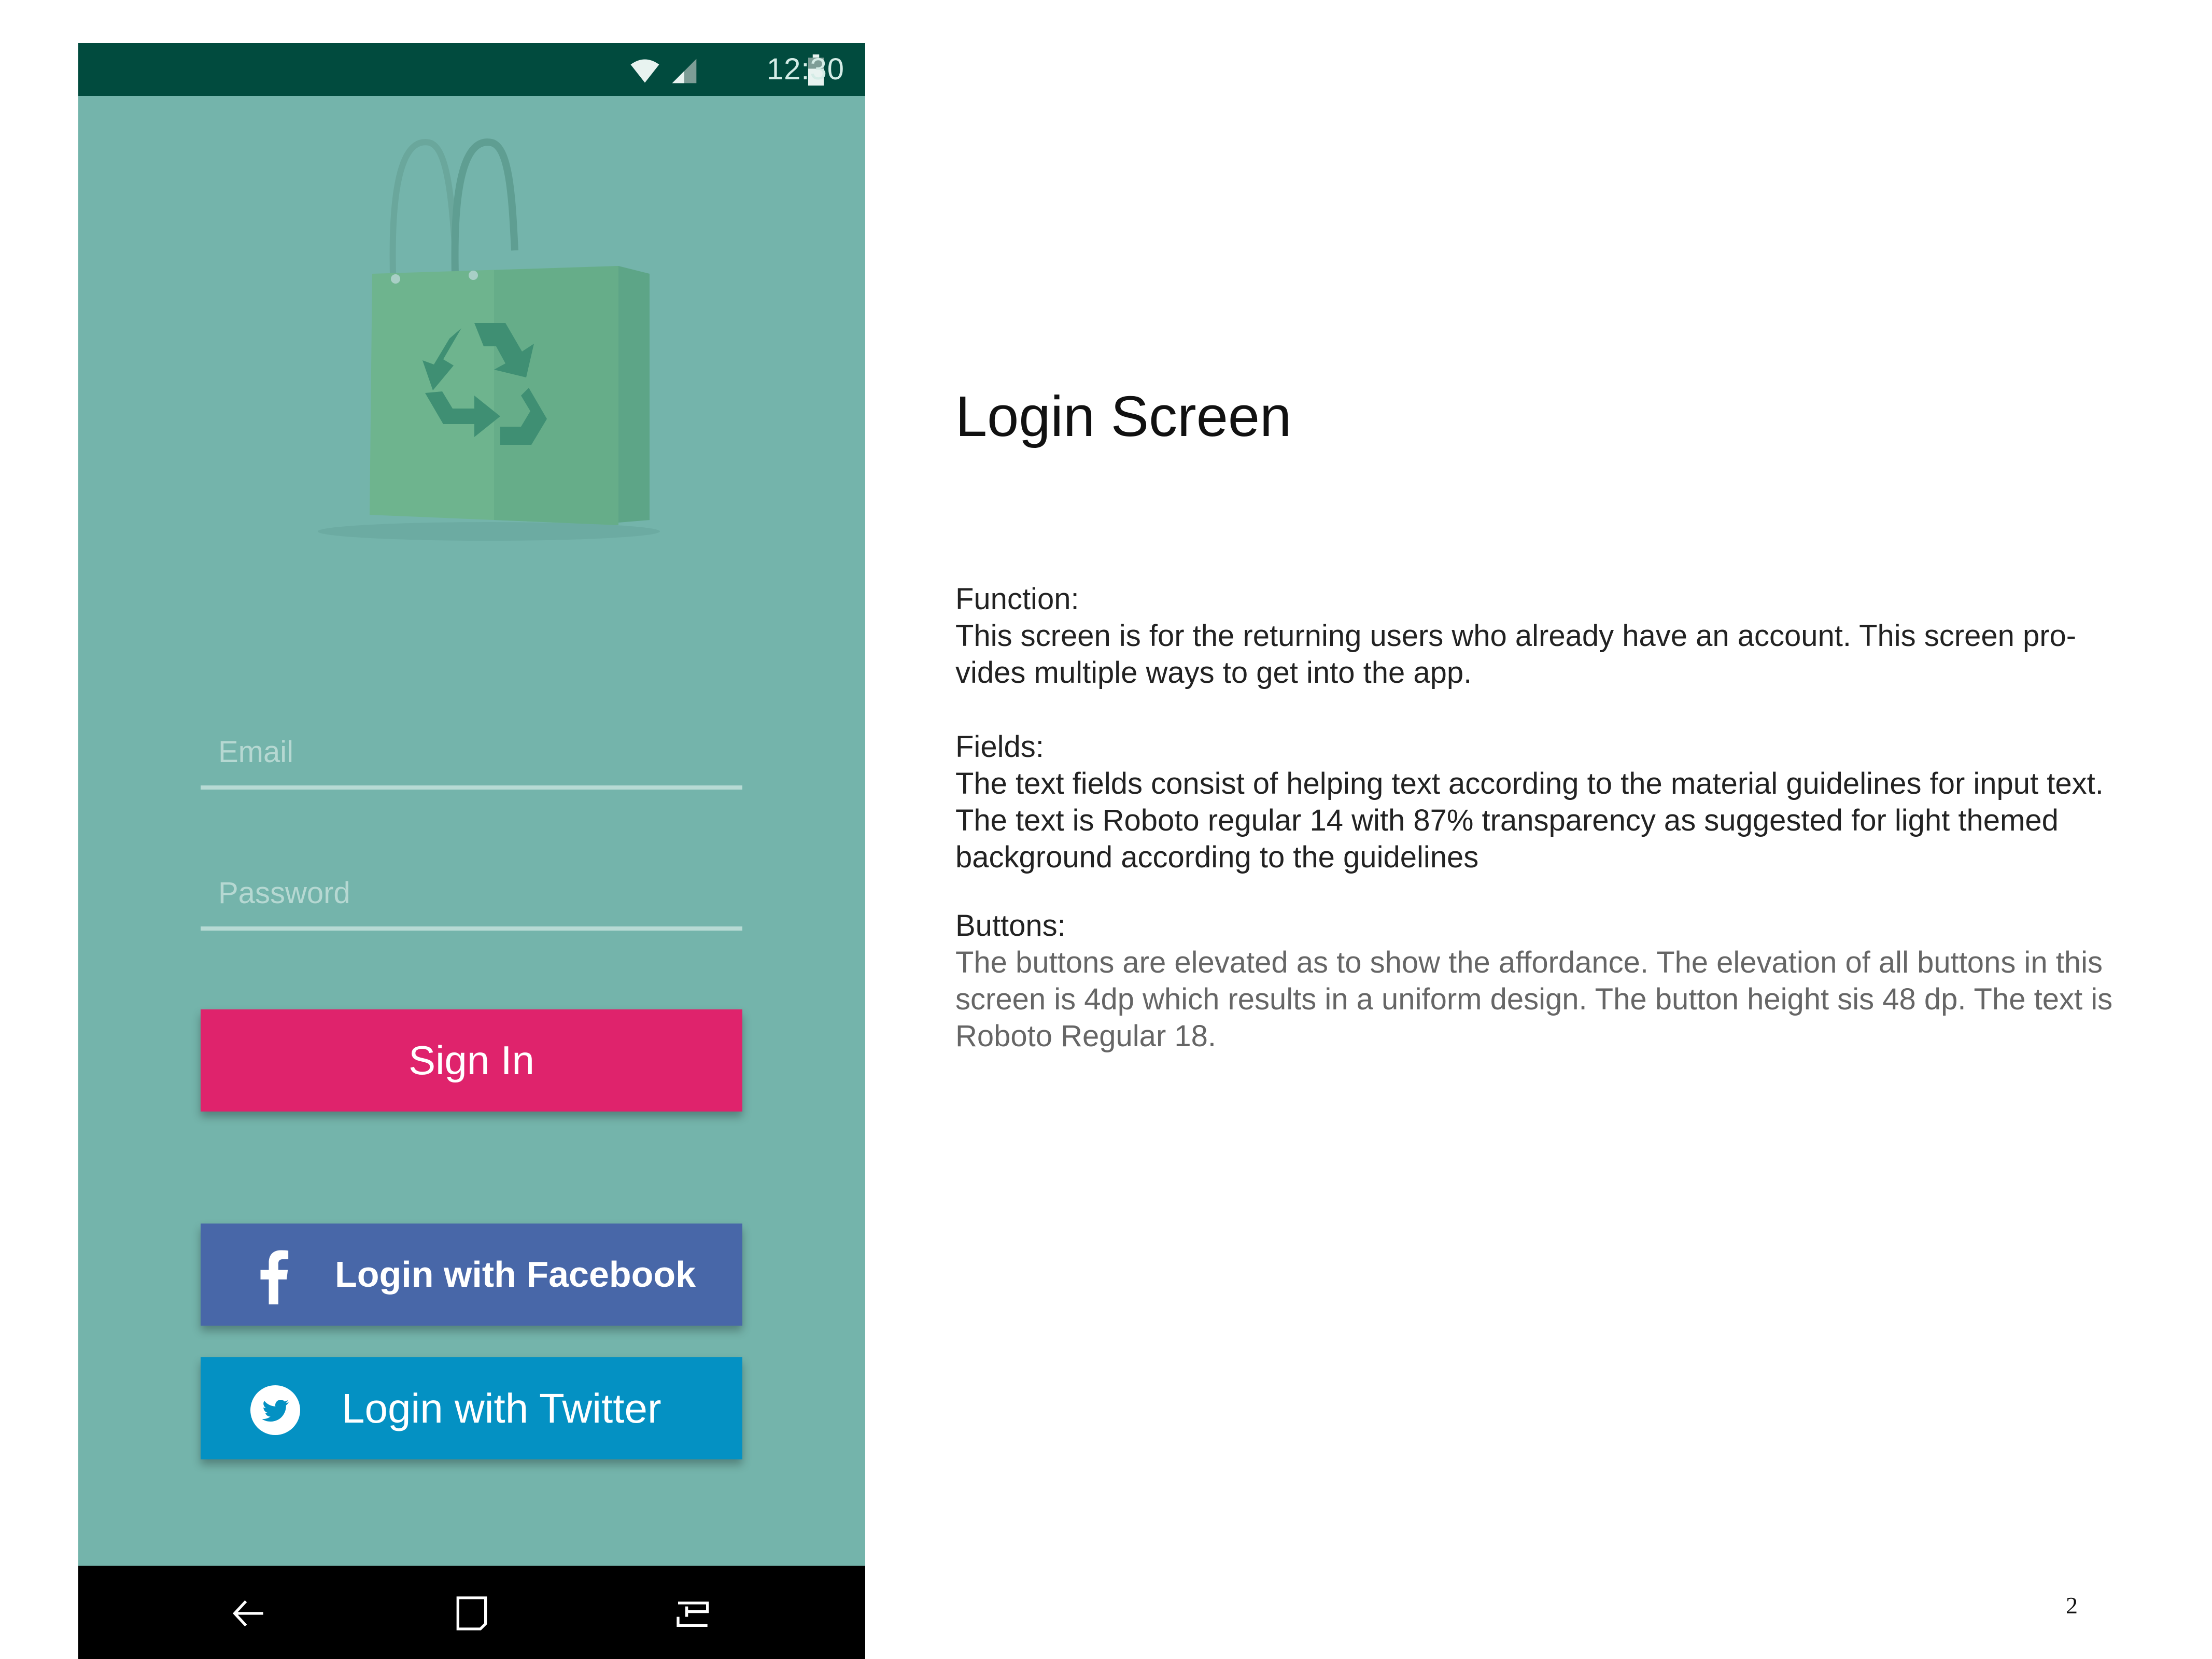 The width and height of the screenshot is (2212, 1659). What do you see at coordinates (999, 747) in the screenshot?
I see `fields-heading: Fields:` at bounding box center [999, 747].